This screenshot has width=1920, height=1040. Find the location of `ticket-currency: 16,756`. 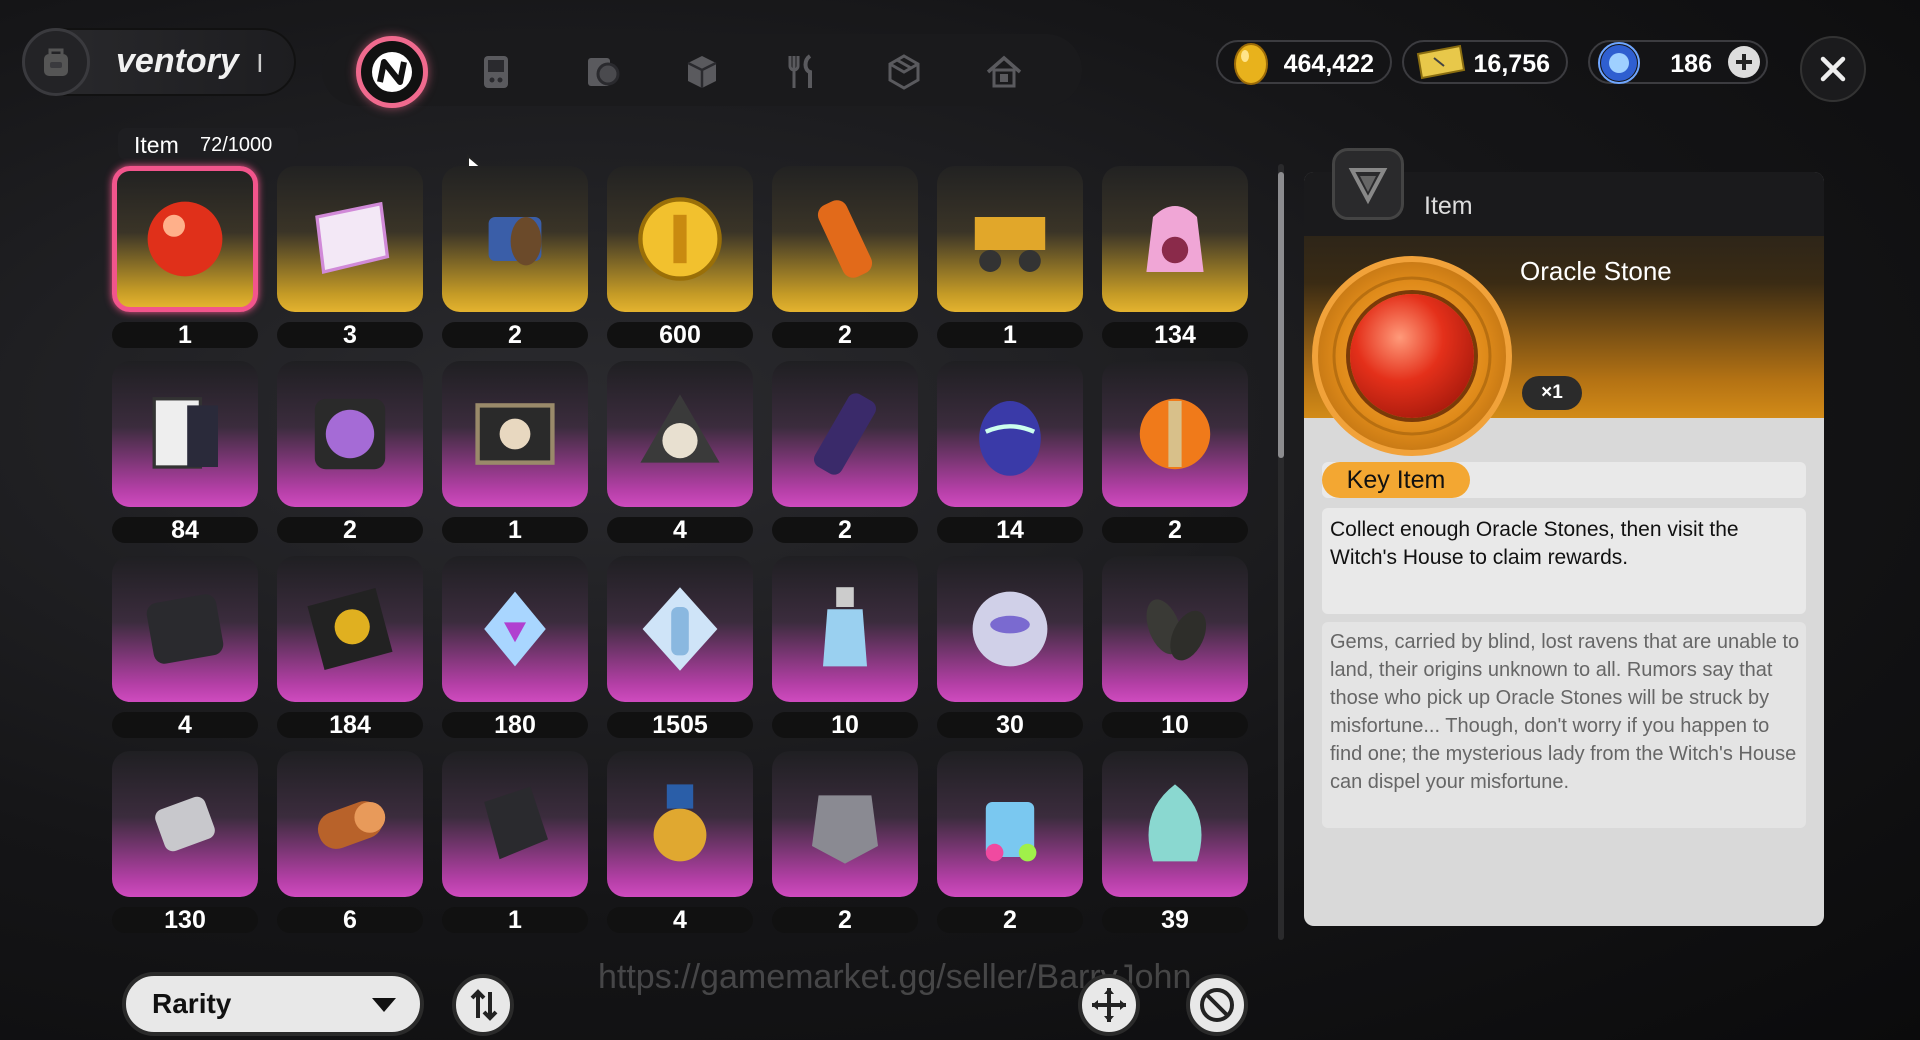

ticket-currency: 16,756 is located at coordinates (1485, 62).